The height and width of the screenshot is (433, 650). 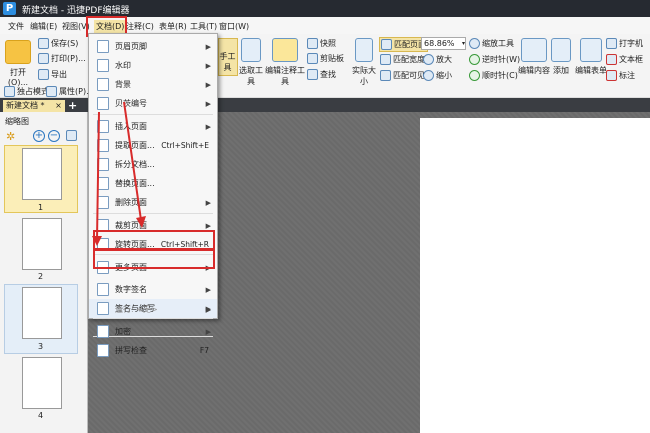 I want to click on export-button: 导出, so click(x=52, y=74).